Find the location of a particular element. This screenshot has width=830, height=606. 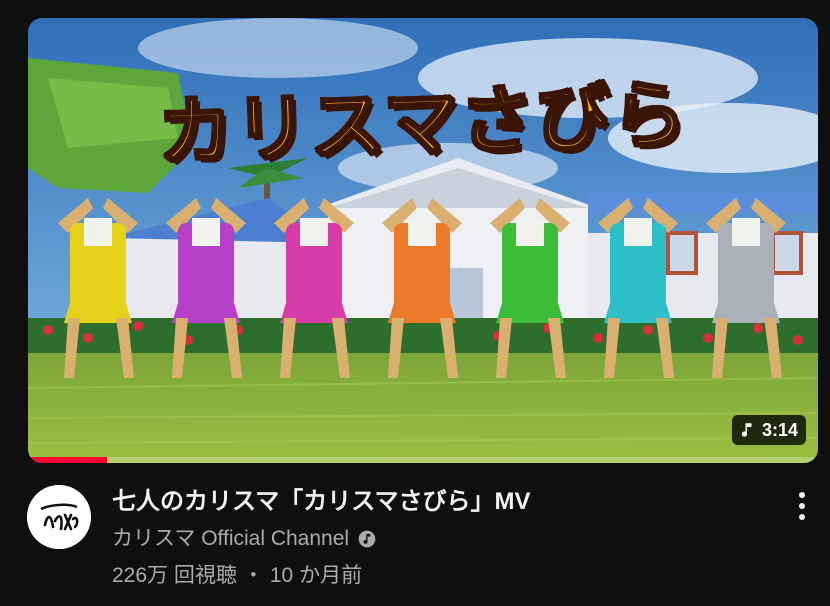

video-stats: 226万 回視聴・ 10 か月前 is located at coordinates (432, 576).